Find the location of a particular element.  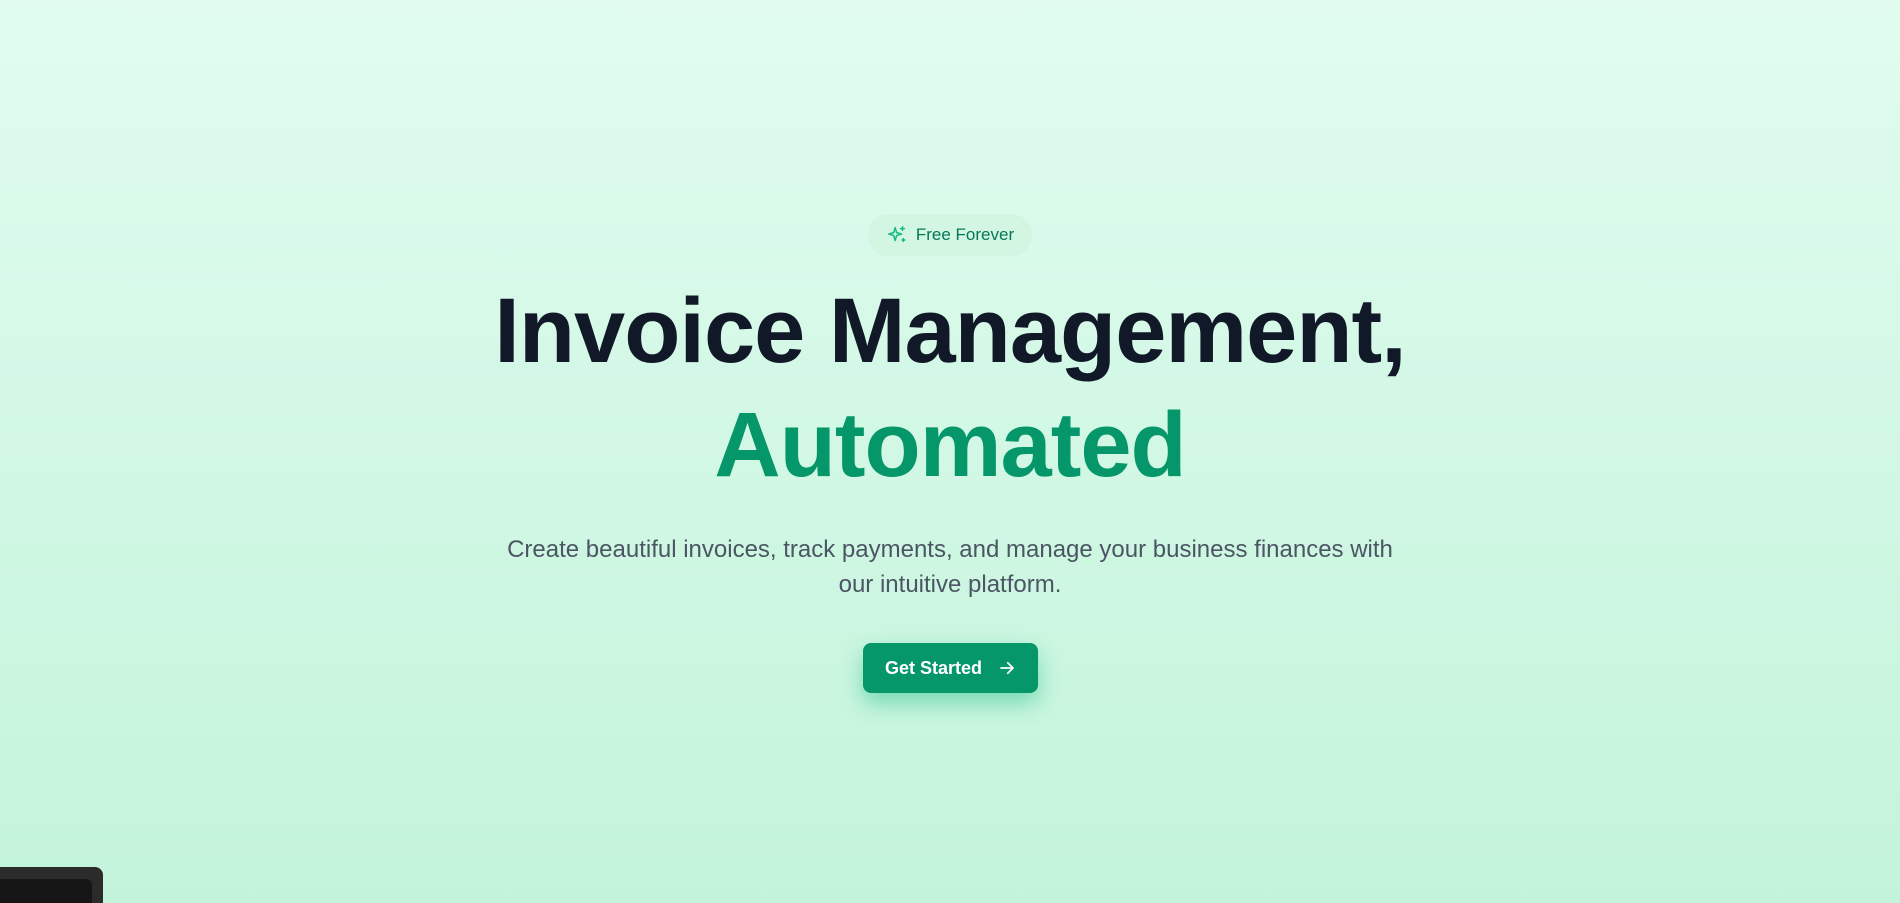

corner-widget-panel is located at coordinates (46, 891).